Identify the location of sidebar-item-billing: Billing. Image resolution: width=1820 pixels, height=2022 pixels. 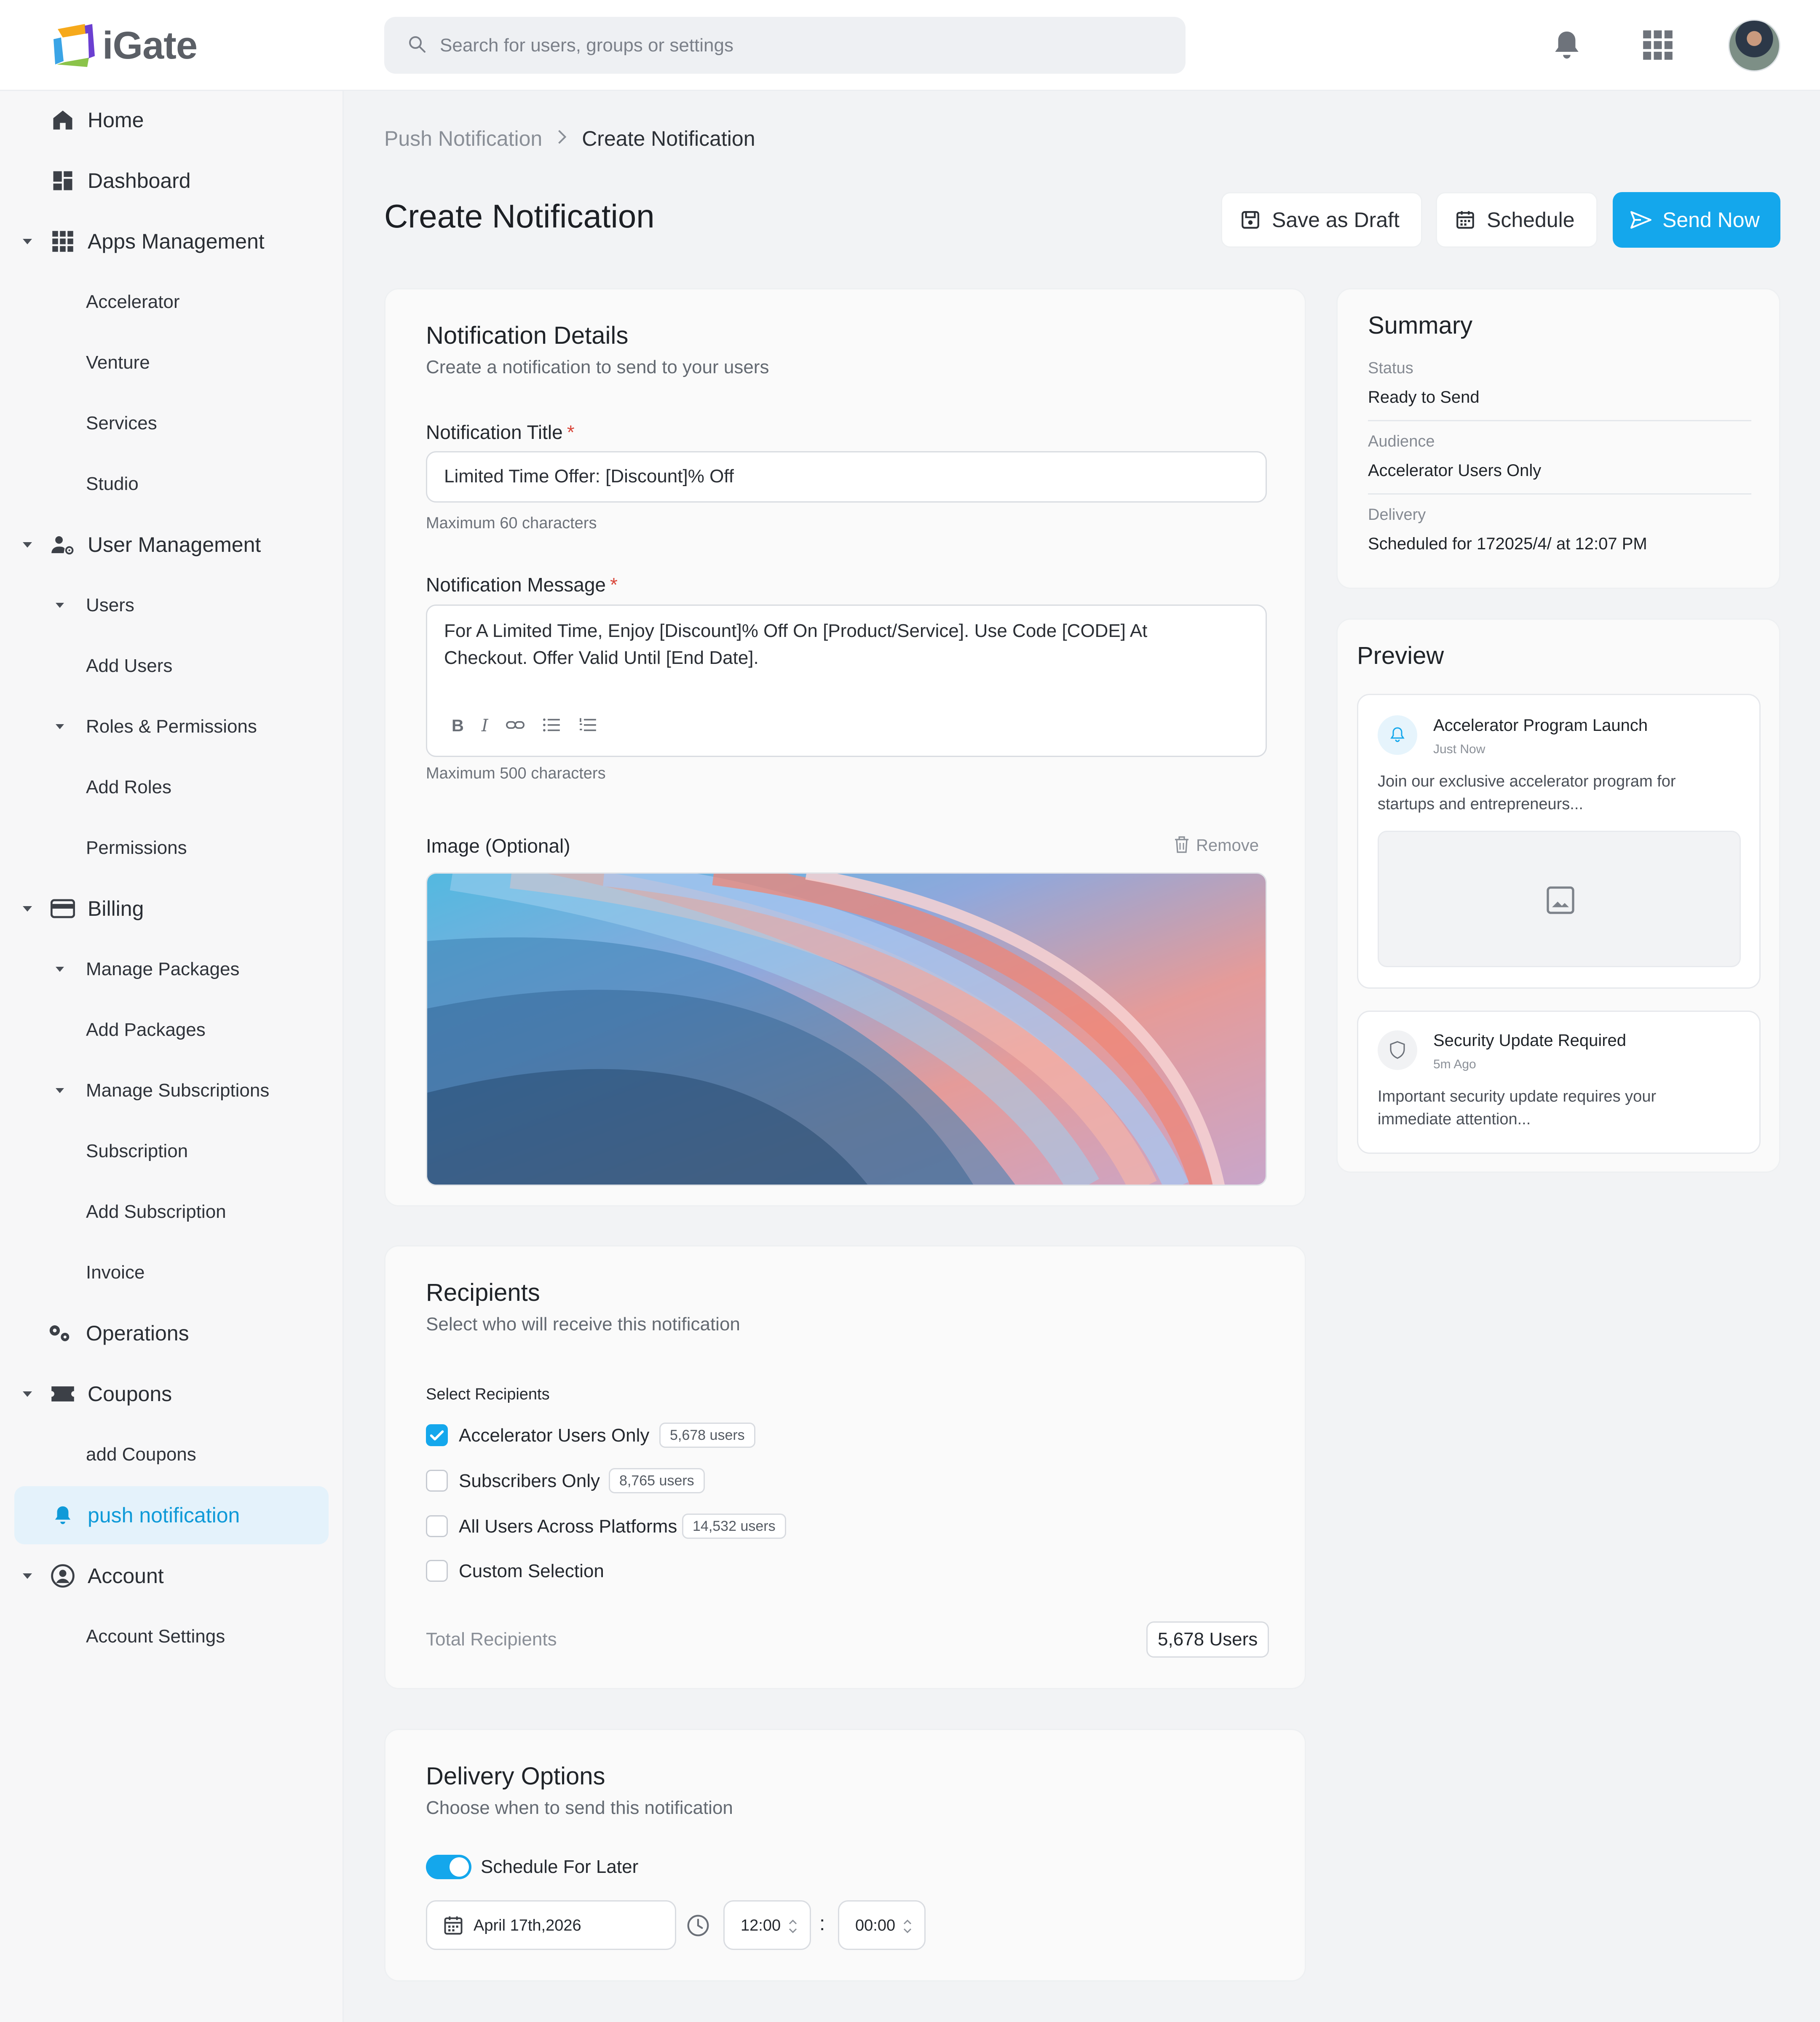
(171, 909).